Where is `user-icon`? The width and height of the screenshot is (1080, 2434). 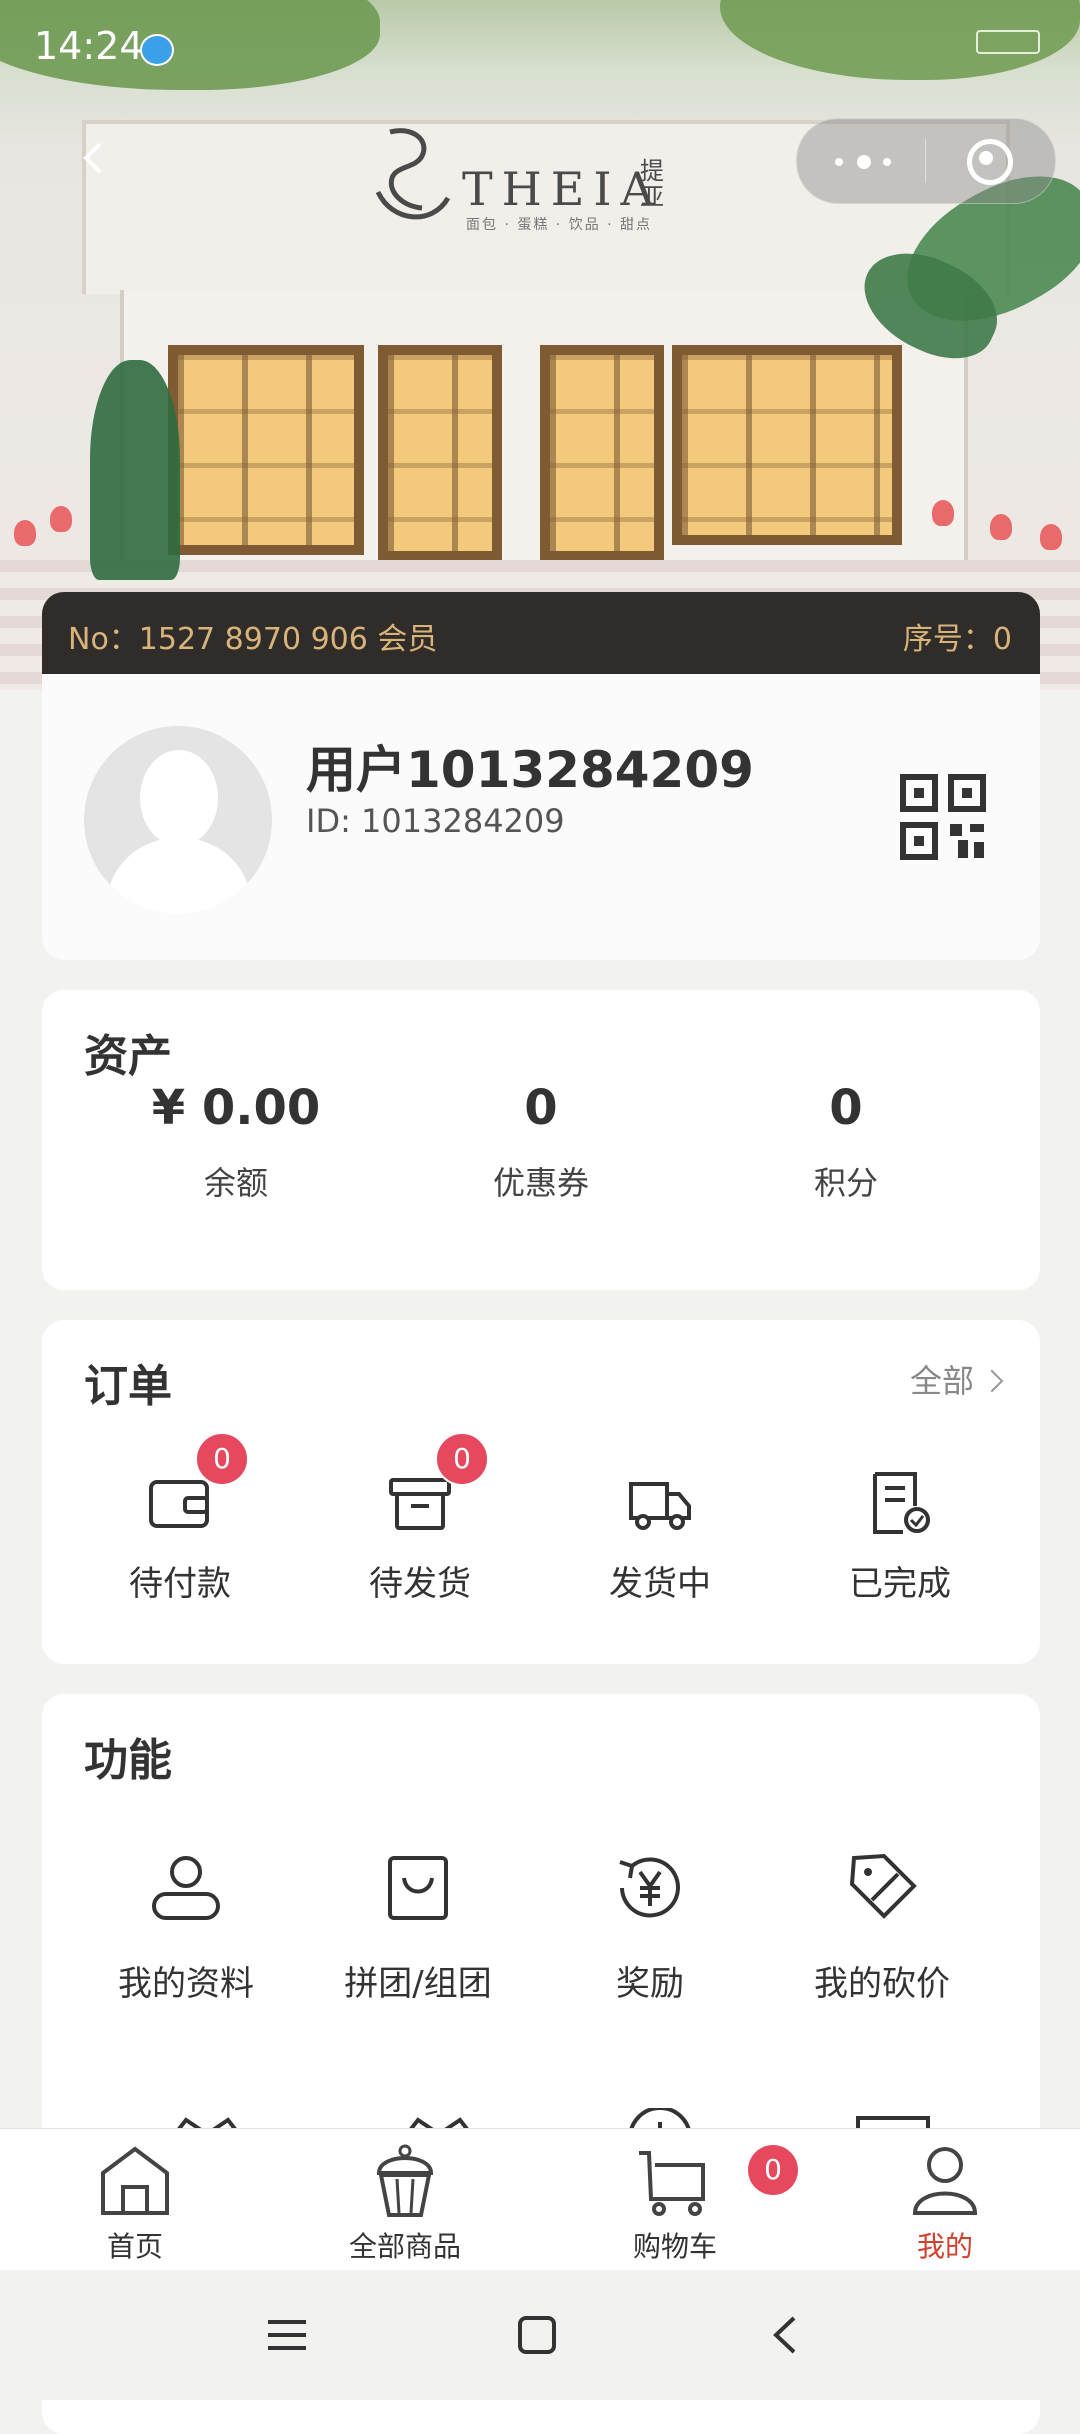 user-icon is located at coordinates (945, 2181).